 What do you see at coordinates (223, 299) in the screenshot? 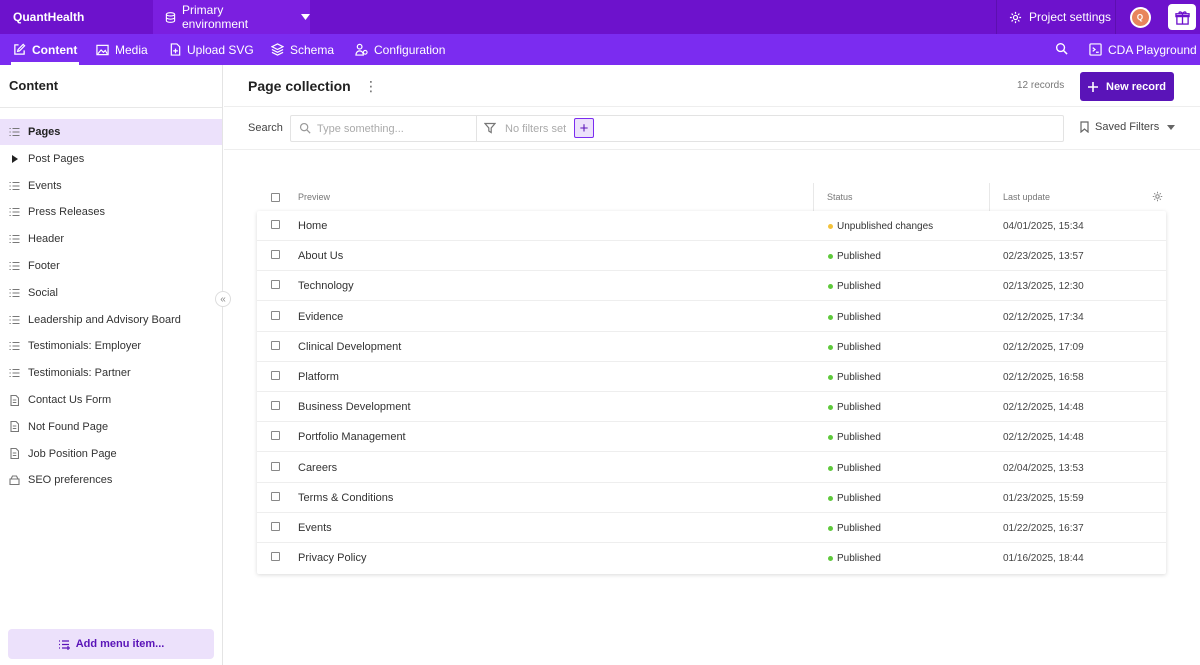
I see `collapse-sidebar-button: «` at bounding box center [223, 299].